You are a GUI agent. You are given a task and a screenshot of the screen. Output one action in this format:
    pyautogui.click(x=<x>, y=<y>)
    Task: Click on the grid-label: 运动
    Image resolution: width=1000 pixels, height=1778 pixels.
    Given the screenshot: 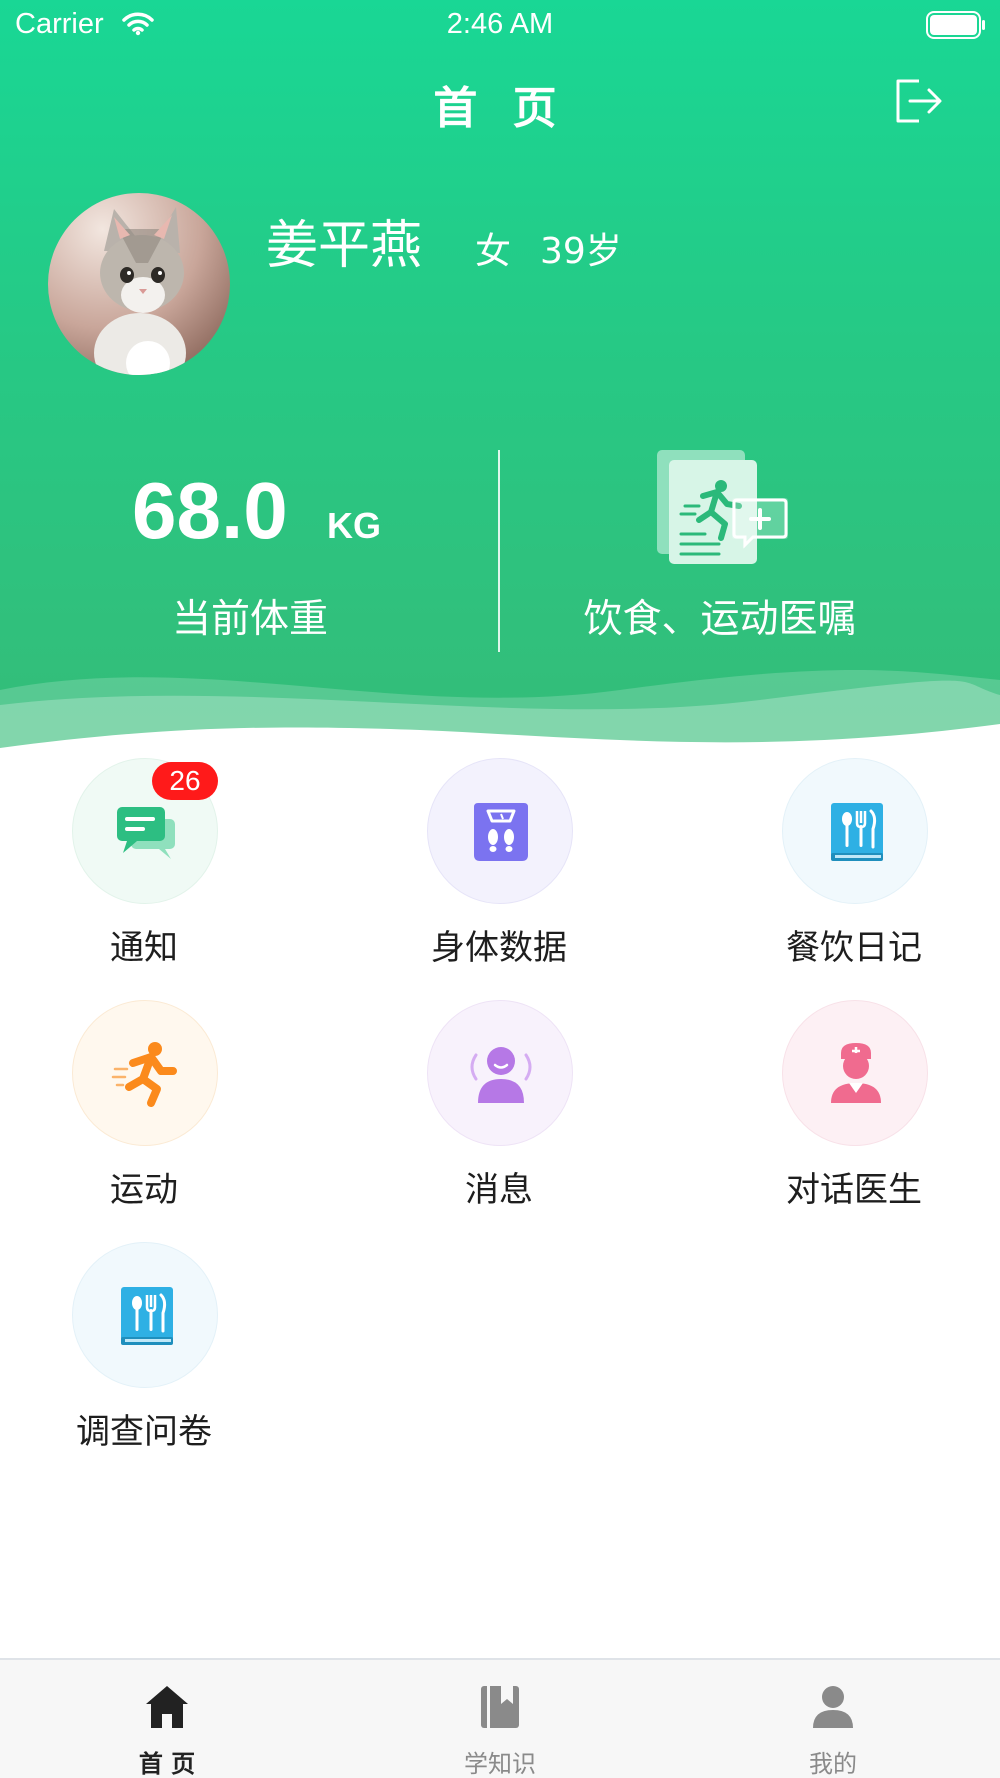 What is the action you would take?
    pyautogui.click(x=144, y=1190)
    